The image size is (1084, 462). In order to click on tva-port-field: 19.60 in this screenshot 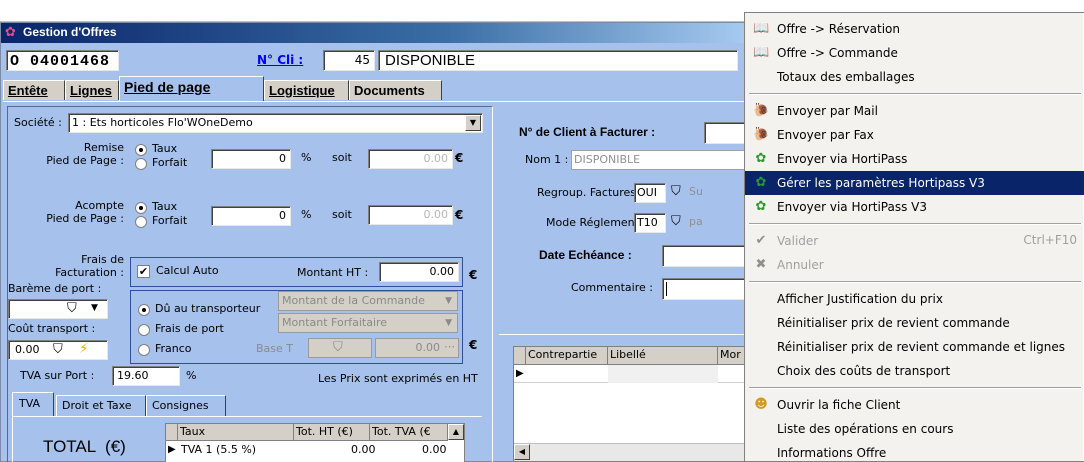, I will do `click(146, 376)`.